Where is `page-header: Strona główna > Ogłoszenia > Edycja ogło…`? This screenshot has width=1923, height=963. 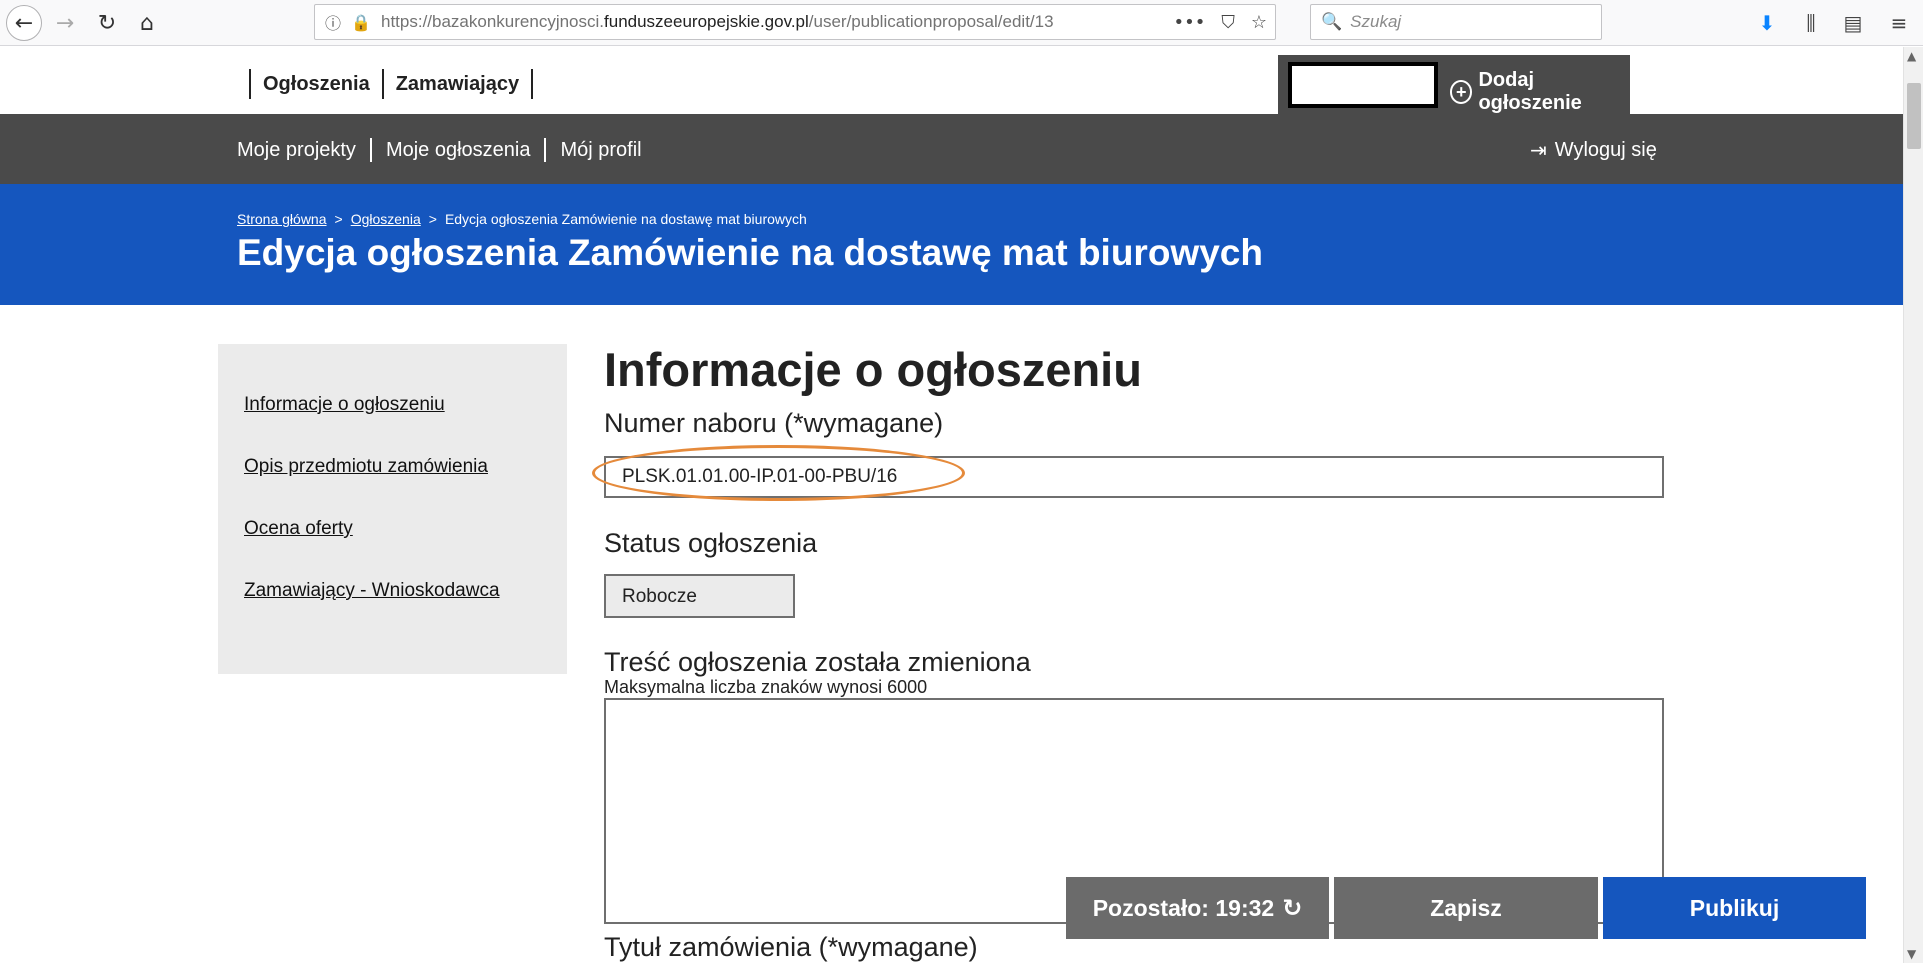
page-header: Strona główna > Ogłoszenia > Edycja ogło… is located at coordinates (951, 244).